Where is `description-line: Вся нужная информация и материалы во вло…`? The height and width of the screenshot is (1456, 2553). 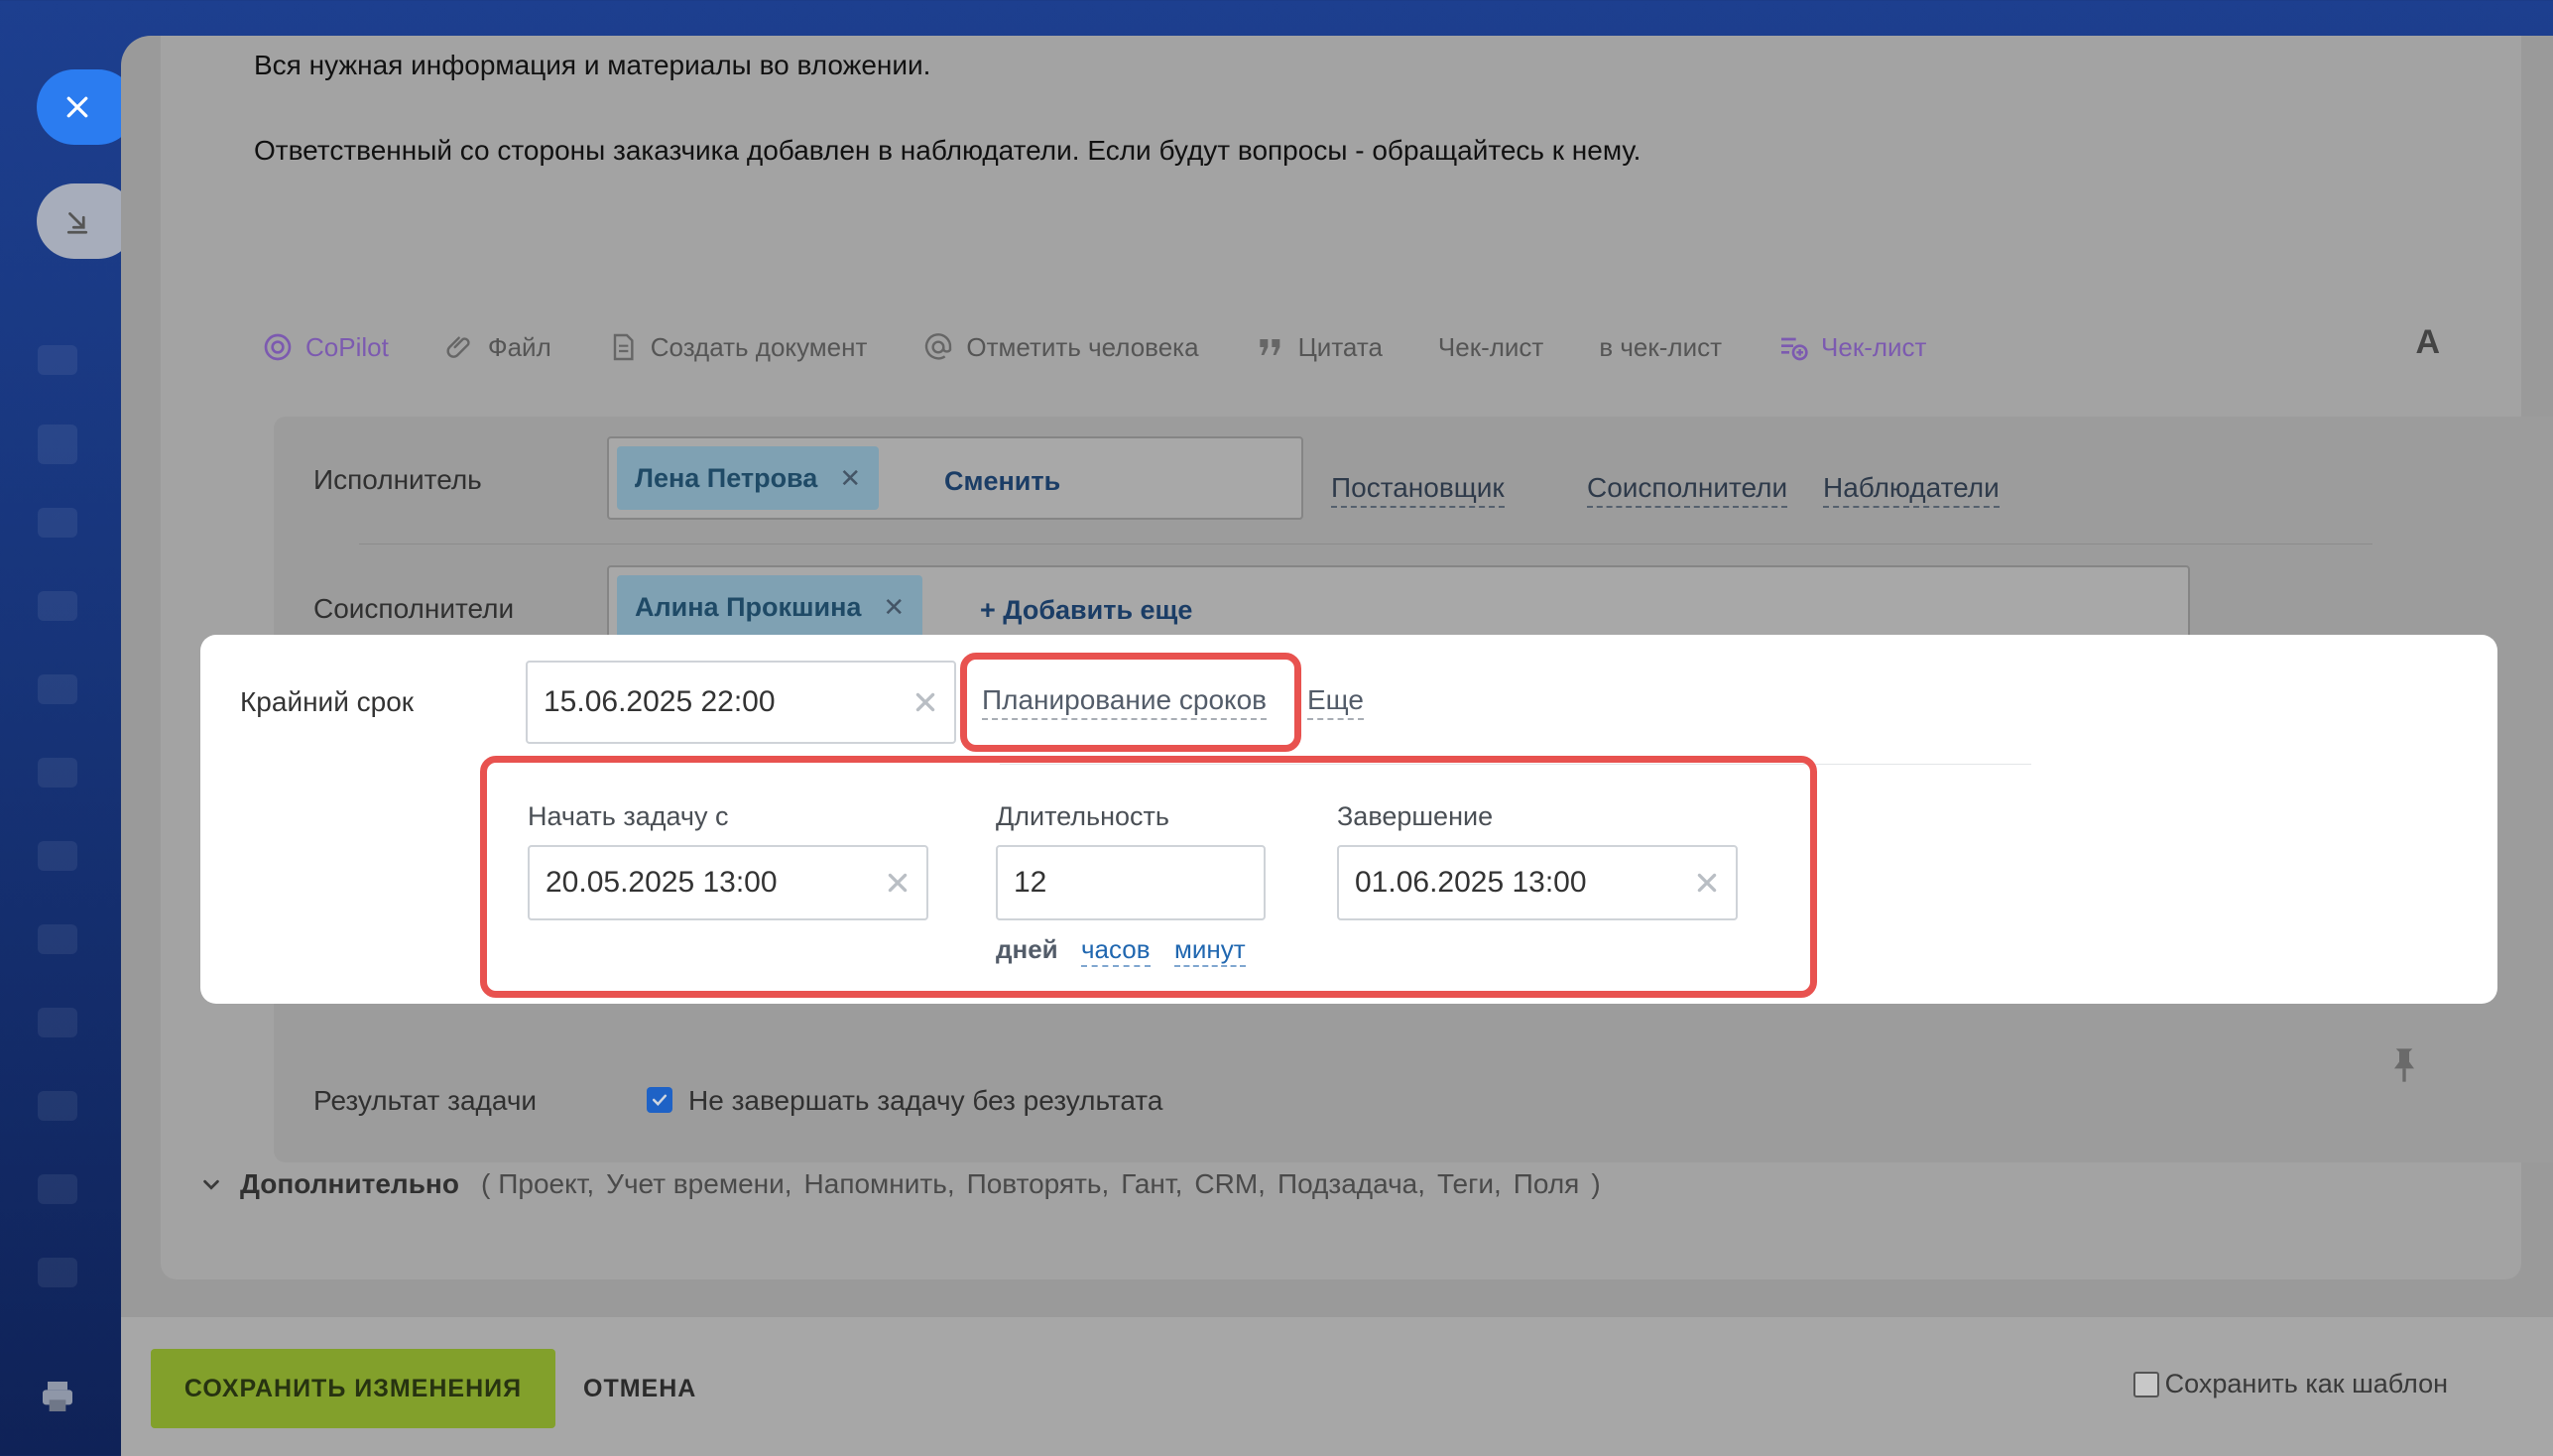
description-line: Вся нужная информация и материалы во вло… is located at coordinates (592, 65).